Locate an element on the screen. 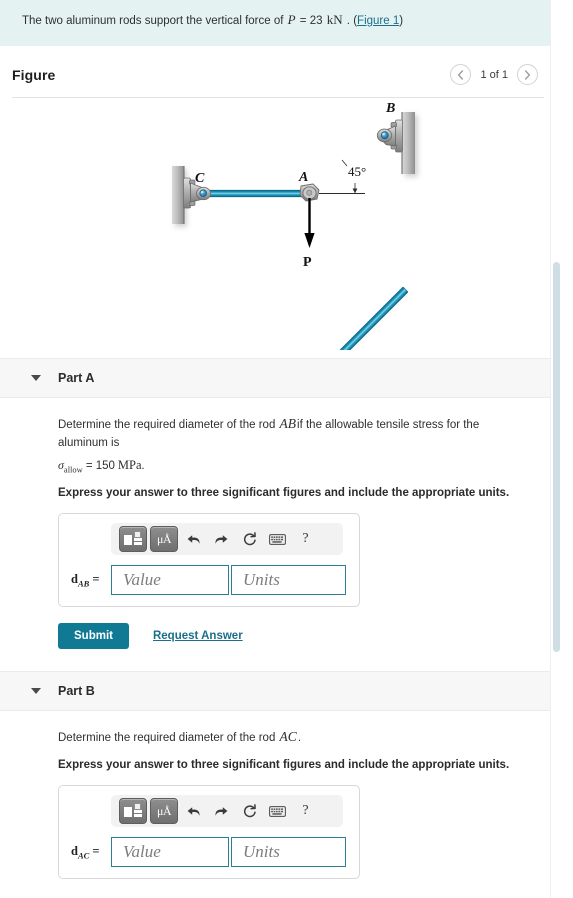  sigma-subscript: allow is located at coordinates (73, 469).